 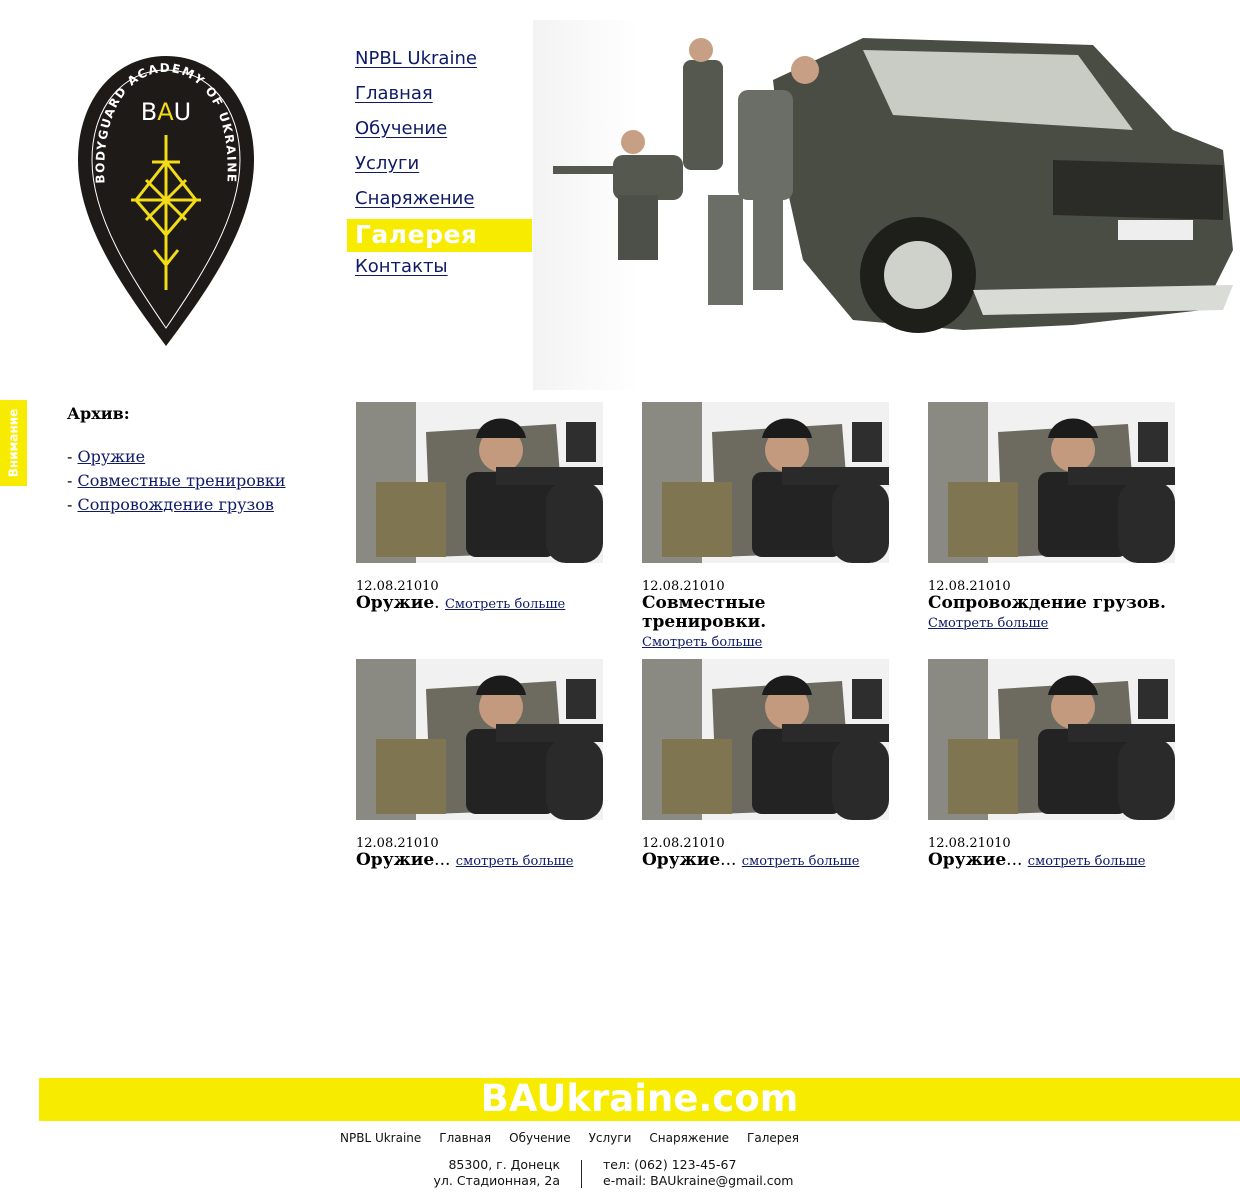 What do you see at coordinates (689, 1138) in the screenshot?
I see `footer-nav-equipment: Снаряжение` at bounding box center [689, 1138].